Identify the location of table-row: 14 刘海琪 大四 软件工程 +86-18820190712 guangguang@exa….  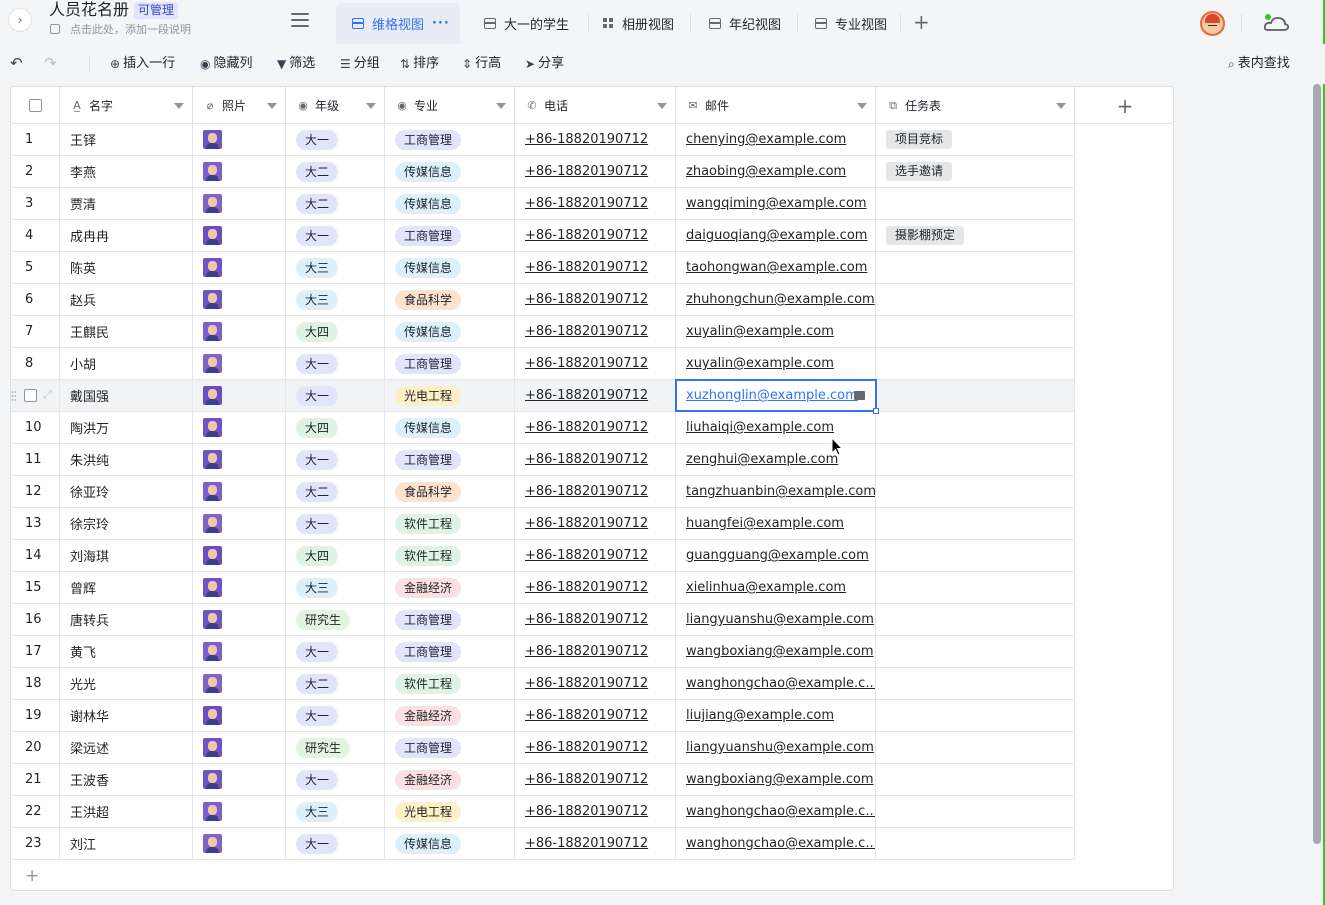
(543, 556).